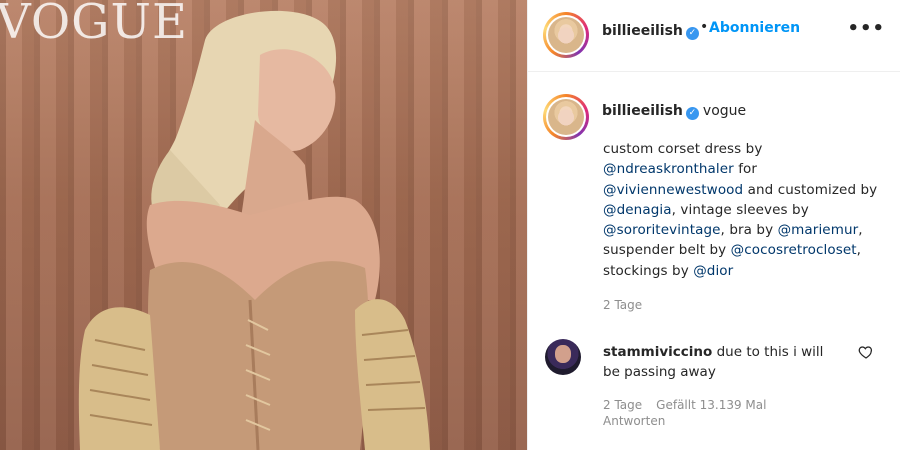  What do you see at coordinates (749, 230) in the screenshot?
I see `caption-text-segment: , bra by` at bounding box center [749, 230].